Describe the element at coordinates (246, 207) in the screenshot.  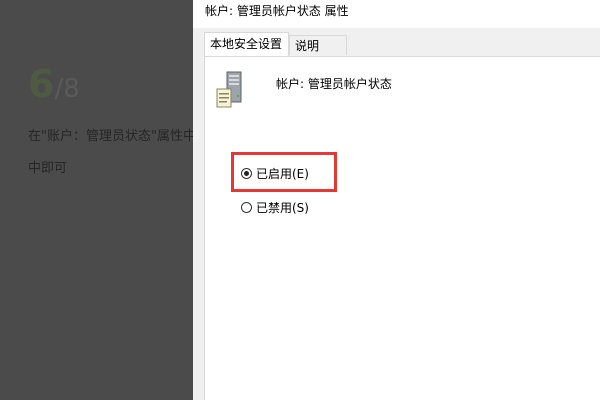
I see `radio-disabled-indicator` at that location.